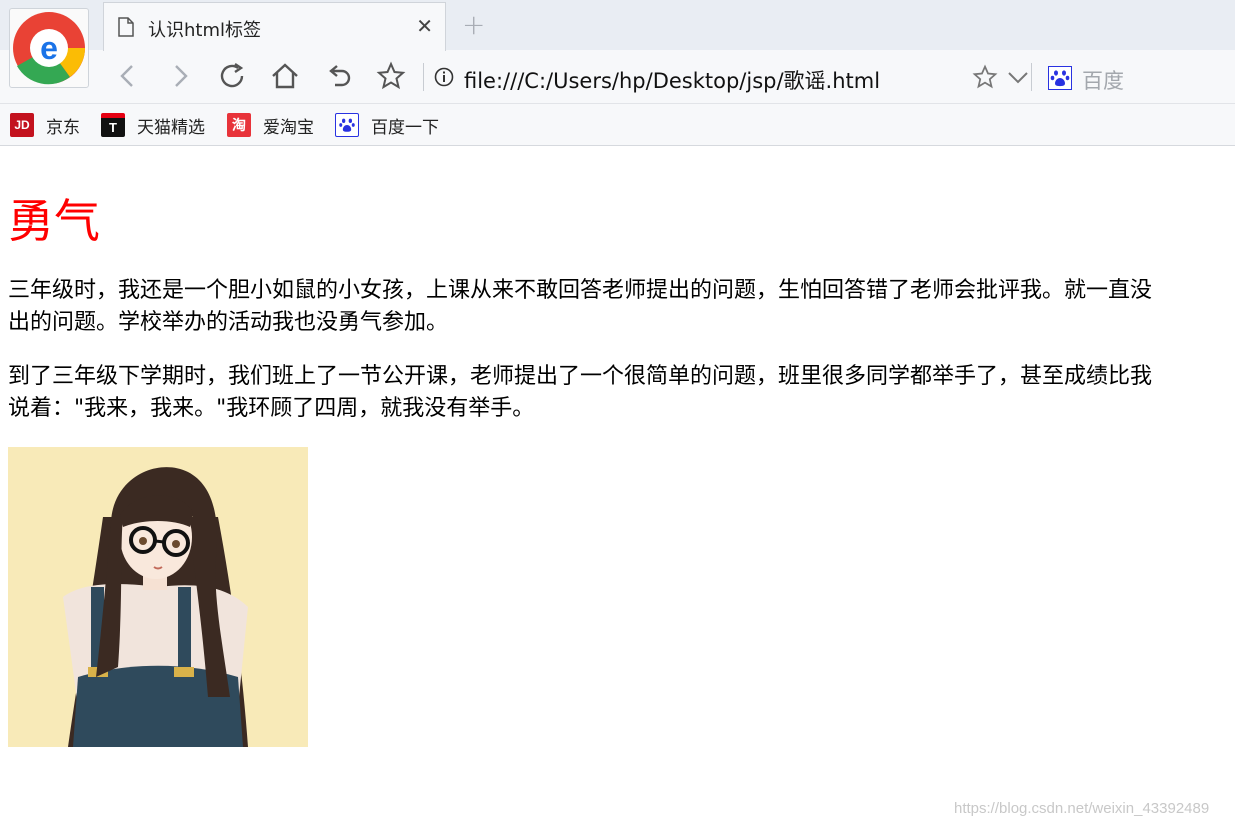  What do you see at coordinates (424, 26) in the screenshot?
I see `tab-close-icon: ✕` at bounding box center [424, 26].